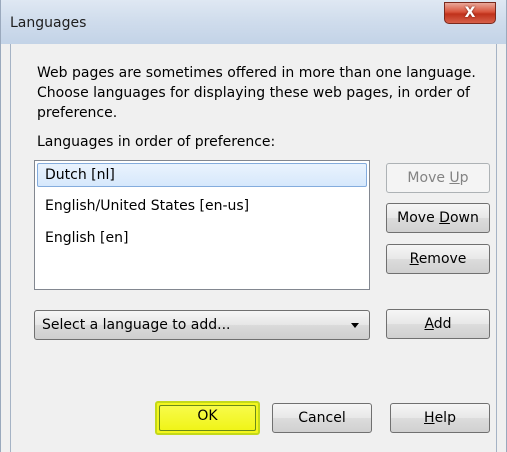 The width and height of the screenshot is (507, 452). What do you see at coordinates (202, 175) in the screenshot?
I see `list-item-dutch: Dutch [nl]` at bounding box center [202, 175].